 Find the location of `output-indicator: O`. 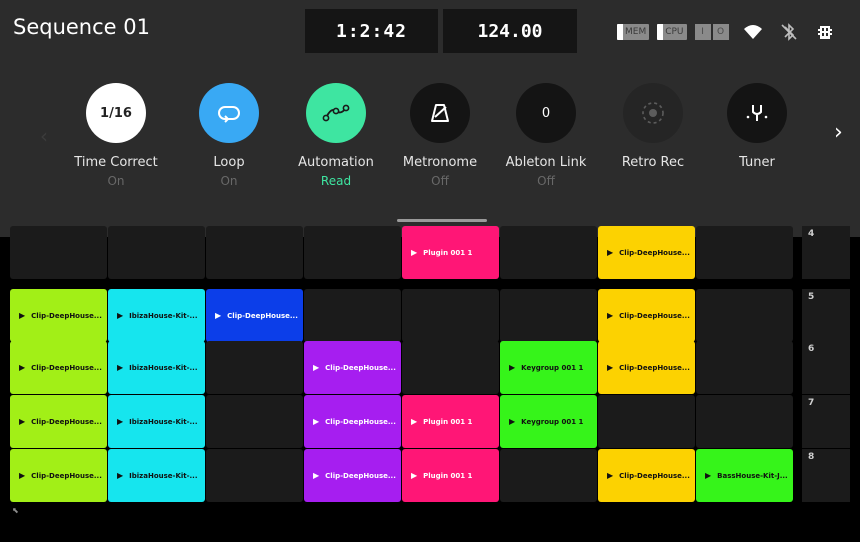

output-indicator: O is located at coordinates (720, 32).